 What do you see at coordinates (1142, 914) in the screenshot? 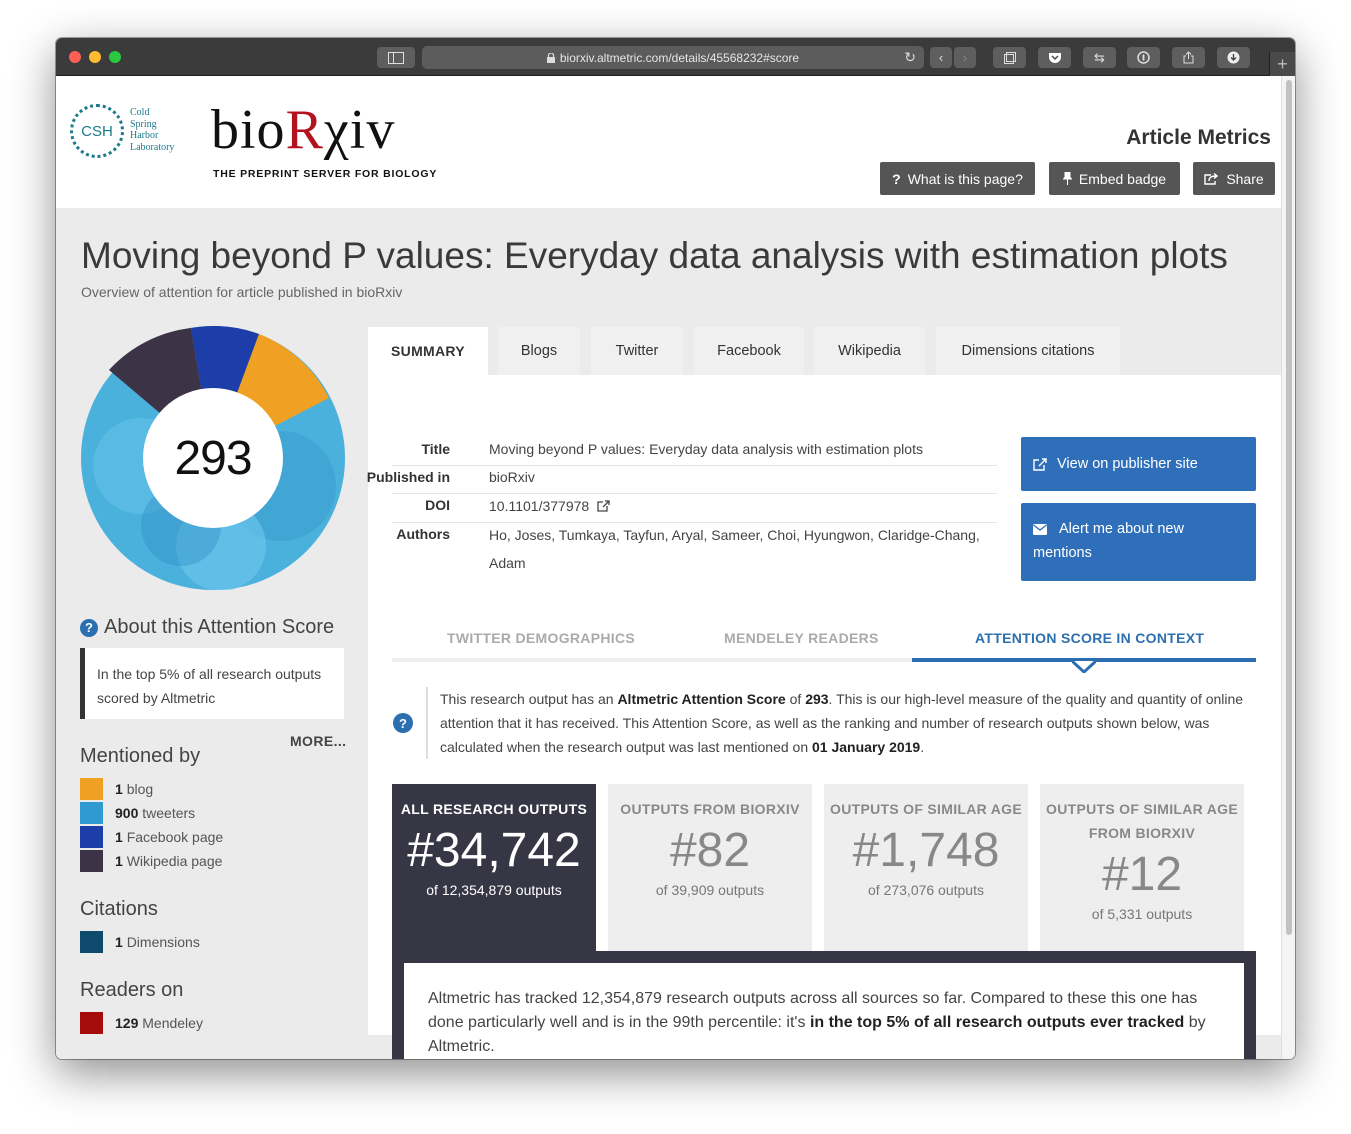
I see `stat-of: of 5,331 outputs` at bounding box center [1142, 914].